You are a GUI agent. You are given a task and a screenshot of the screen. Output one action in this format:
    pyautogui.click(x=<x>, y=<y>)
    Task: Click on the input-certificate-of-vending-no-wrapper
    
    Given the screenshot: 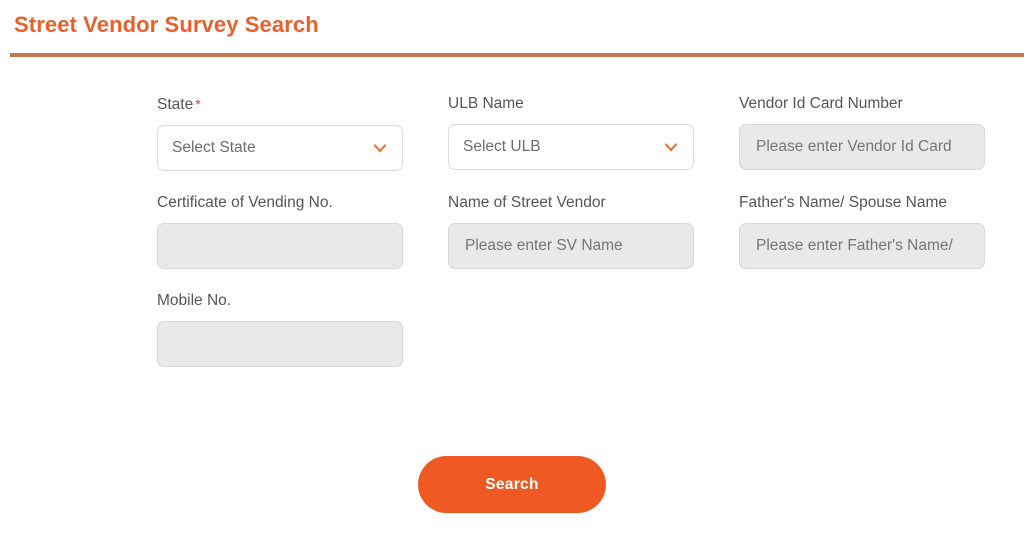 What is the action you would take?
    pyautogui.click(x=280, y=246)
    